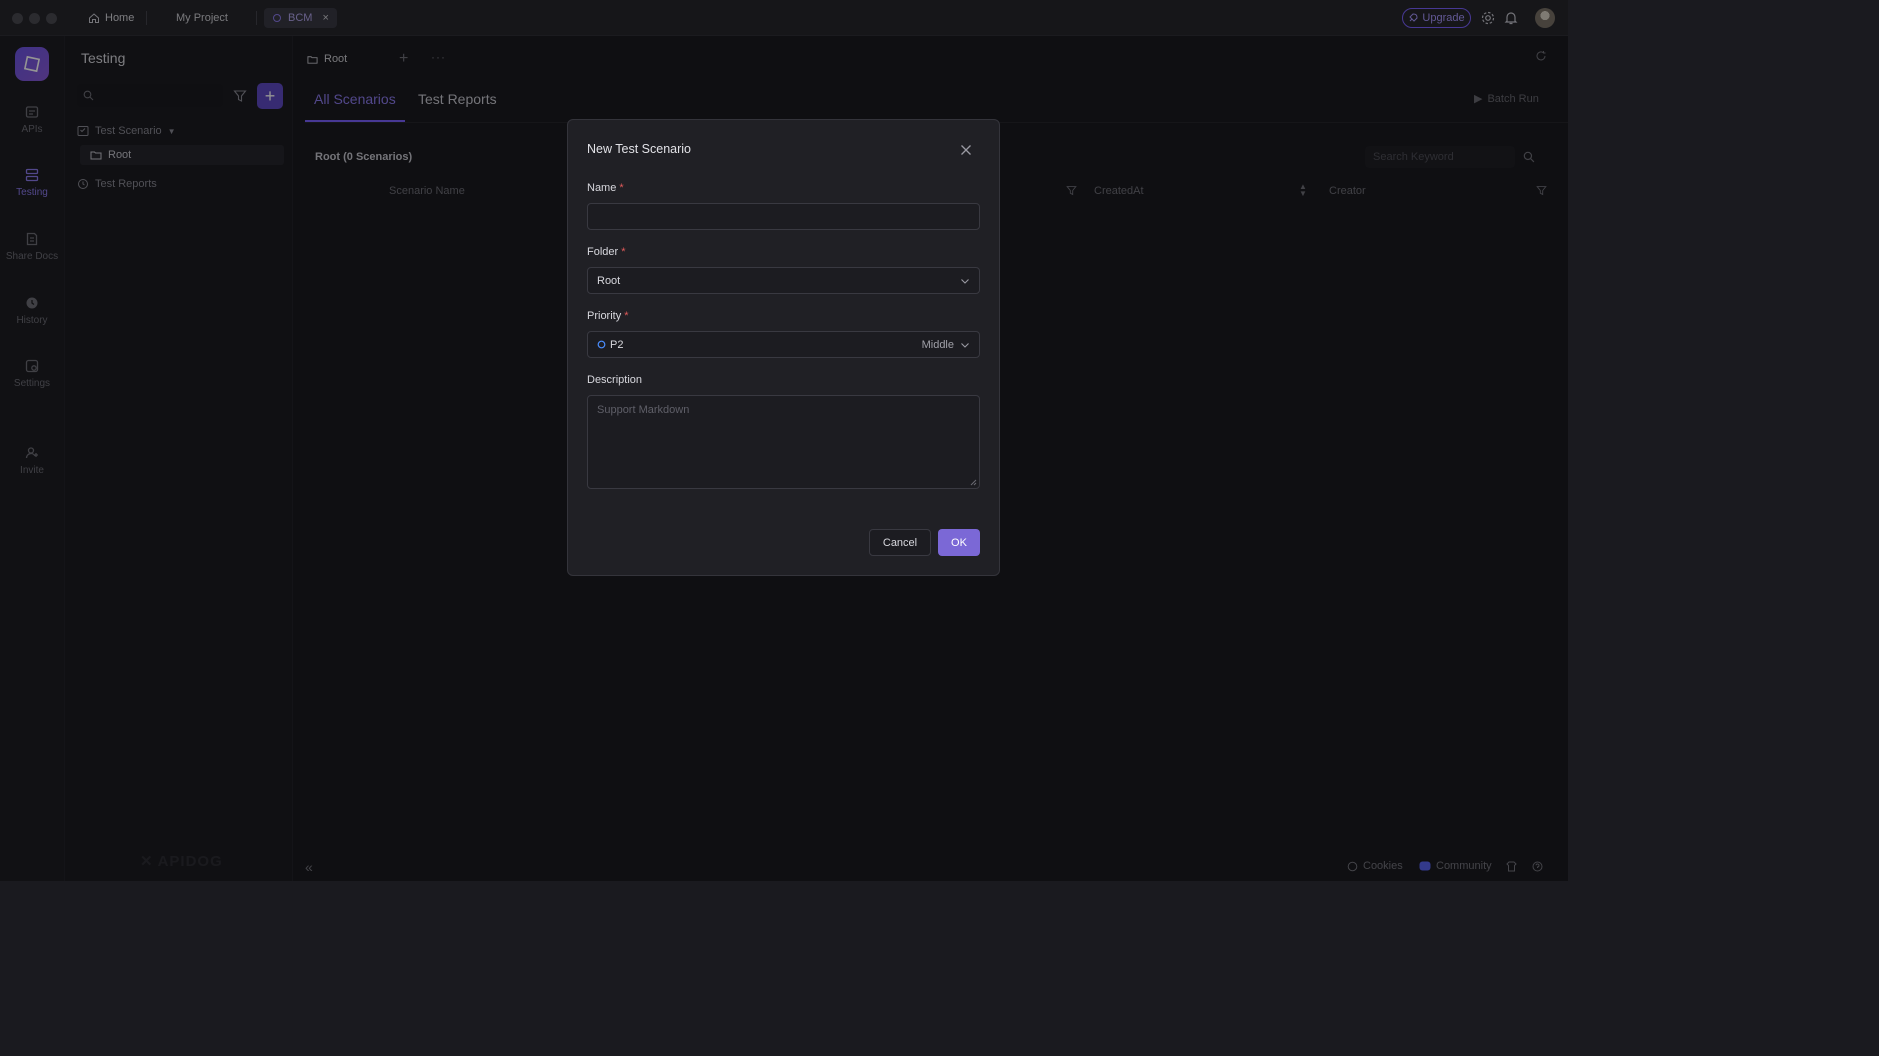 The height and width of the screenshot is (1056, 1879). I want to click on folder-select-value: Root, so click(609, 280).